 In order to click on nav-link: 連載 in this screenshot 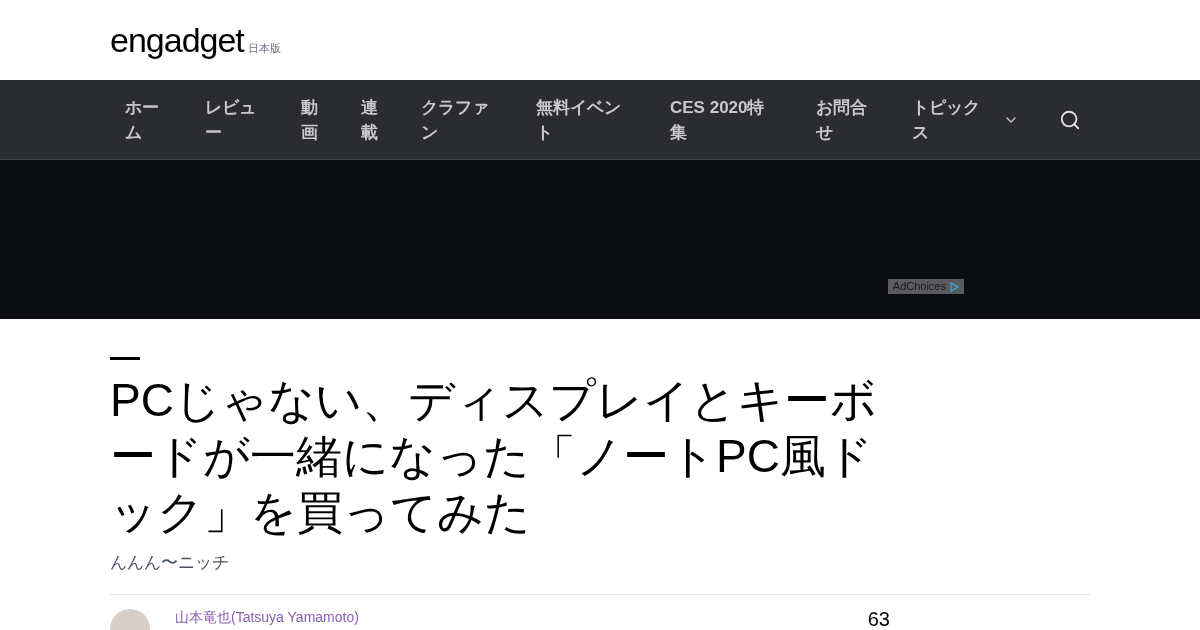, I will do `click(371, 119)`.